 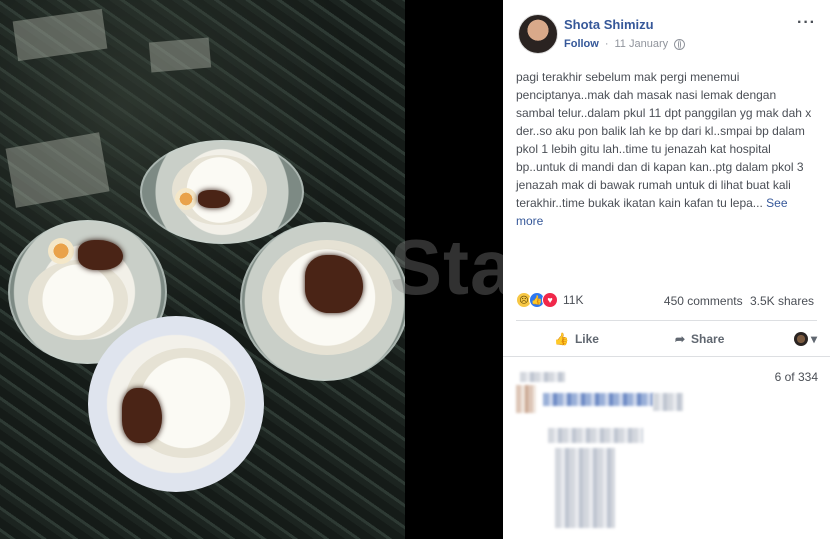 I want to click on share-arrow-icon: ➦, so click(x=680, y=339).